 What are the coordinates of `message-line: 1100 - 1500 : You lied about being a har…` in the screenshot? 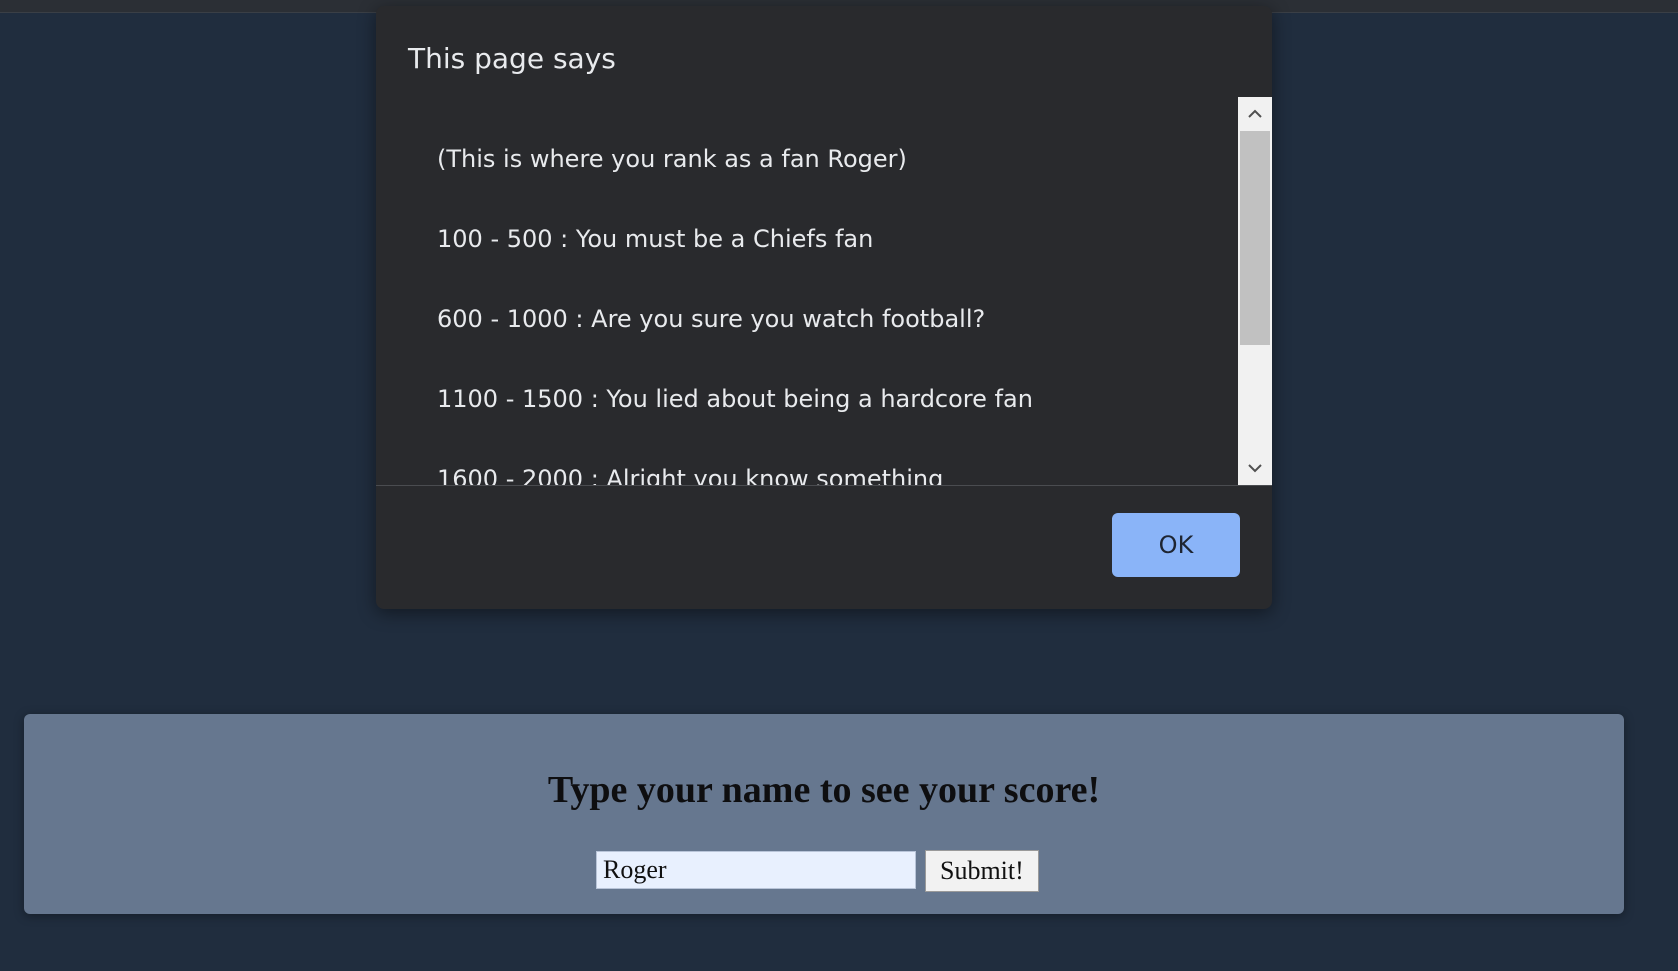 It's located at (735, 399).